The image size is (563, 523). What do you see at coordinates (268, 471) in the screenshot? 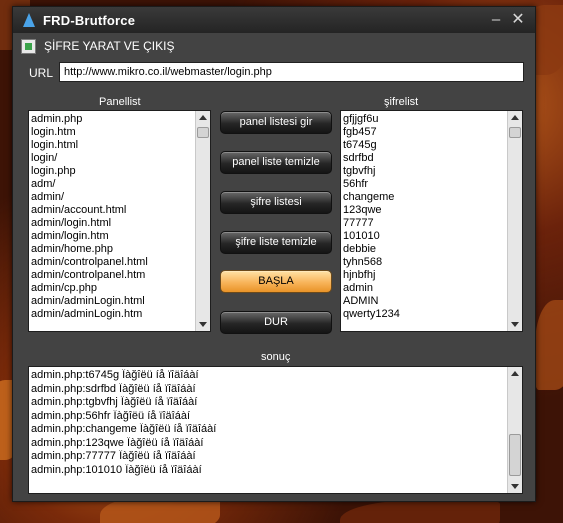
I see `result-item: admin.php:101010 Ïàğîëü íå ïîäîáàí` at bounding box center [268, 471].